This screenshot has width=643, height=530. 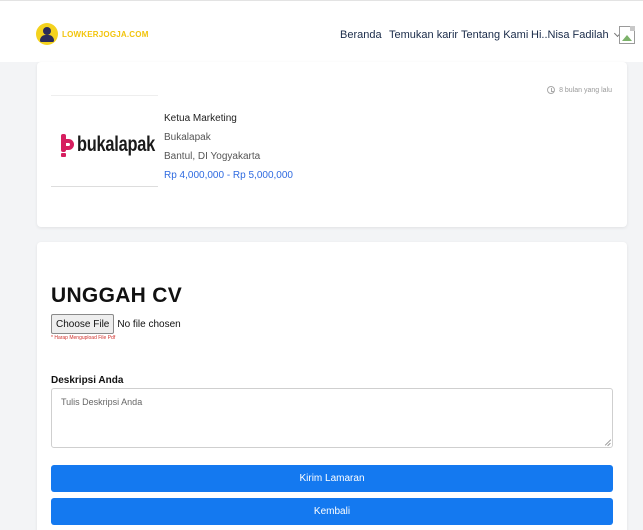 What do you see at coordinates (87, 380) in the screenshot?
I see `description-label: Deskripsi Anda` at bounding box center [87, 380].